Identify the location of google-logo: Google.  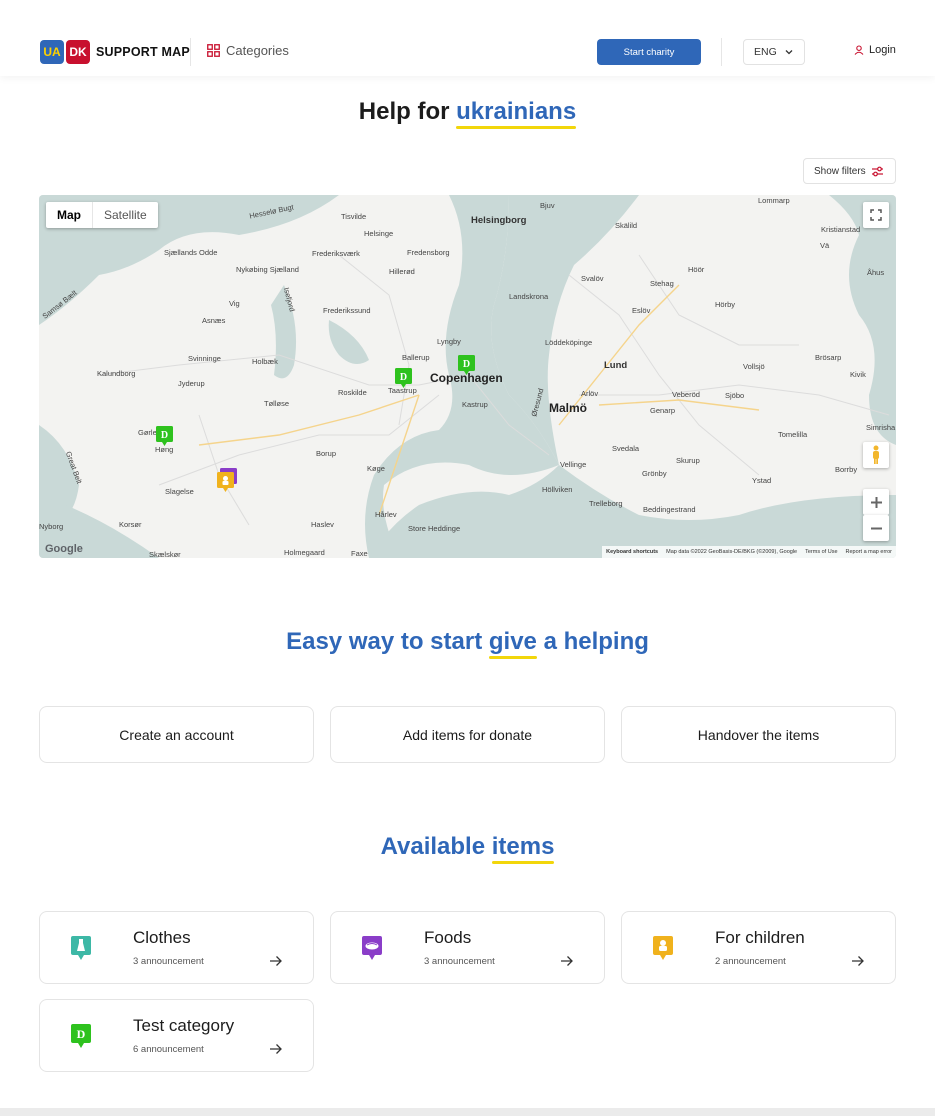
(64, 549).